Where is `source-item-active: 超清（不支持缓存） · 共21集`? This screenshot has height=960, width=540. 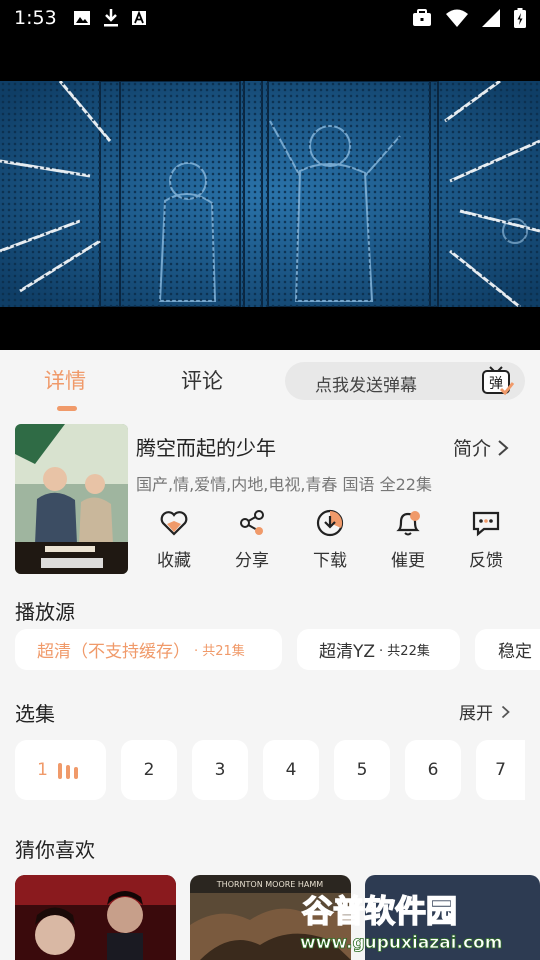
source-item-active: 超清（不支持缓存） · 共21集 is located at coordinates (148, 649).